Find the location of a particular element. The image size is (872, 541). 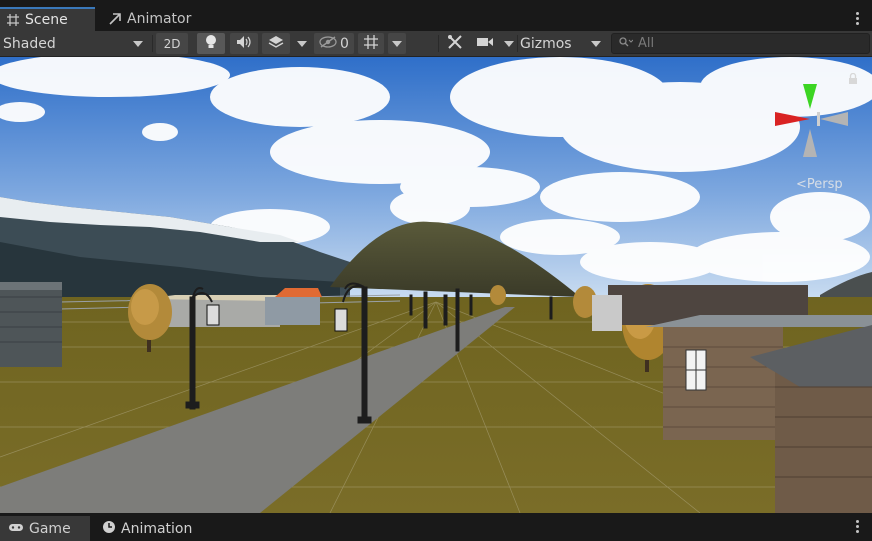

layers-icon is located at coordinates (276, 44).